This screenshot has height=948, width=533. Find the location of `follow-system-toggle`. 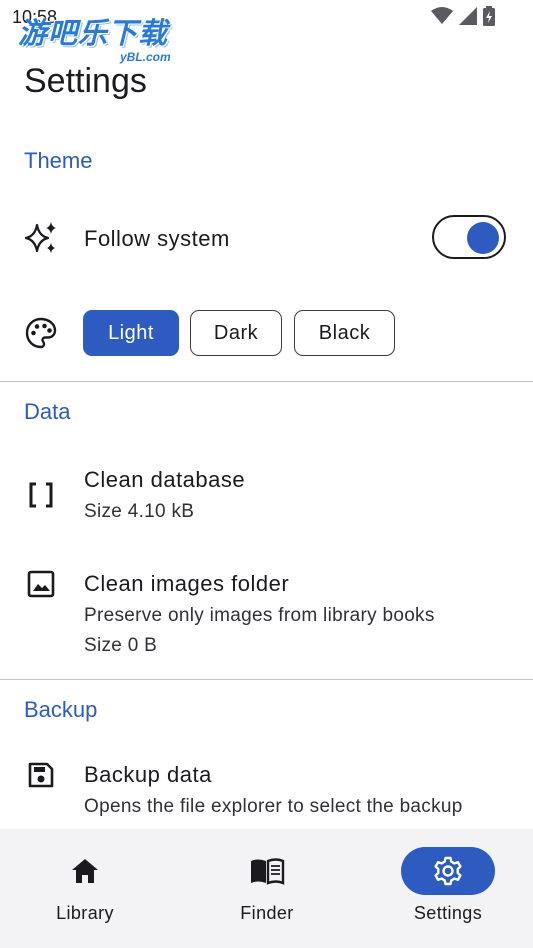

follow-system-toggle is located at coordinates (469, 237).